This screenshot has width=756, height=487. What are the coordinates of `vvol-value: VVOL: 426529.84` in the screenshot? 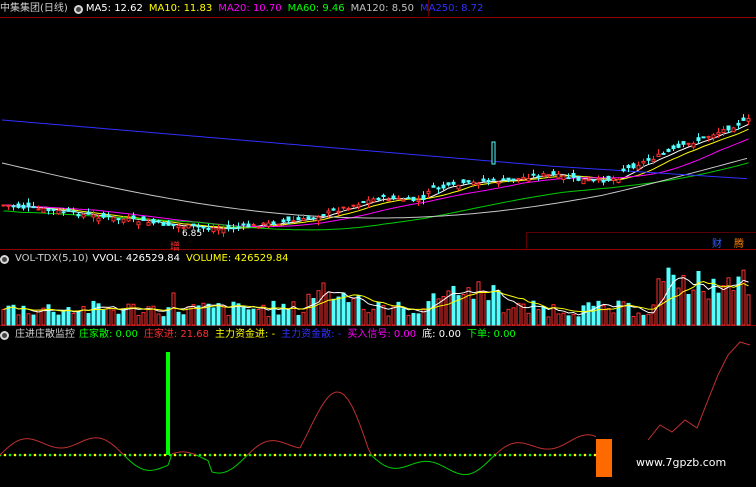 It's located at (136, 258).